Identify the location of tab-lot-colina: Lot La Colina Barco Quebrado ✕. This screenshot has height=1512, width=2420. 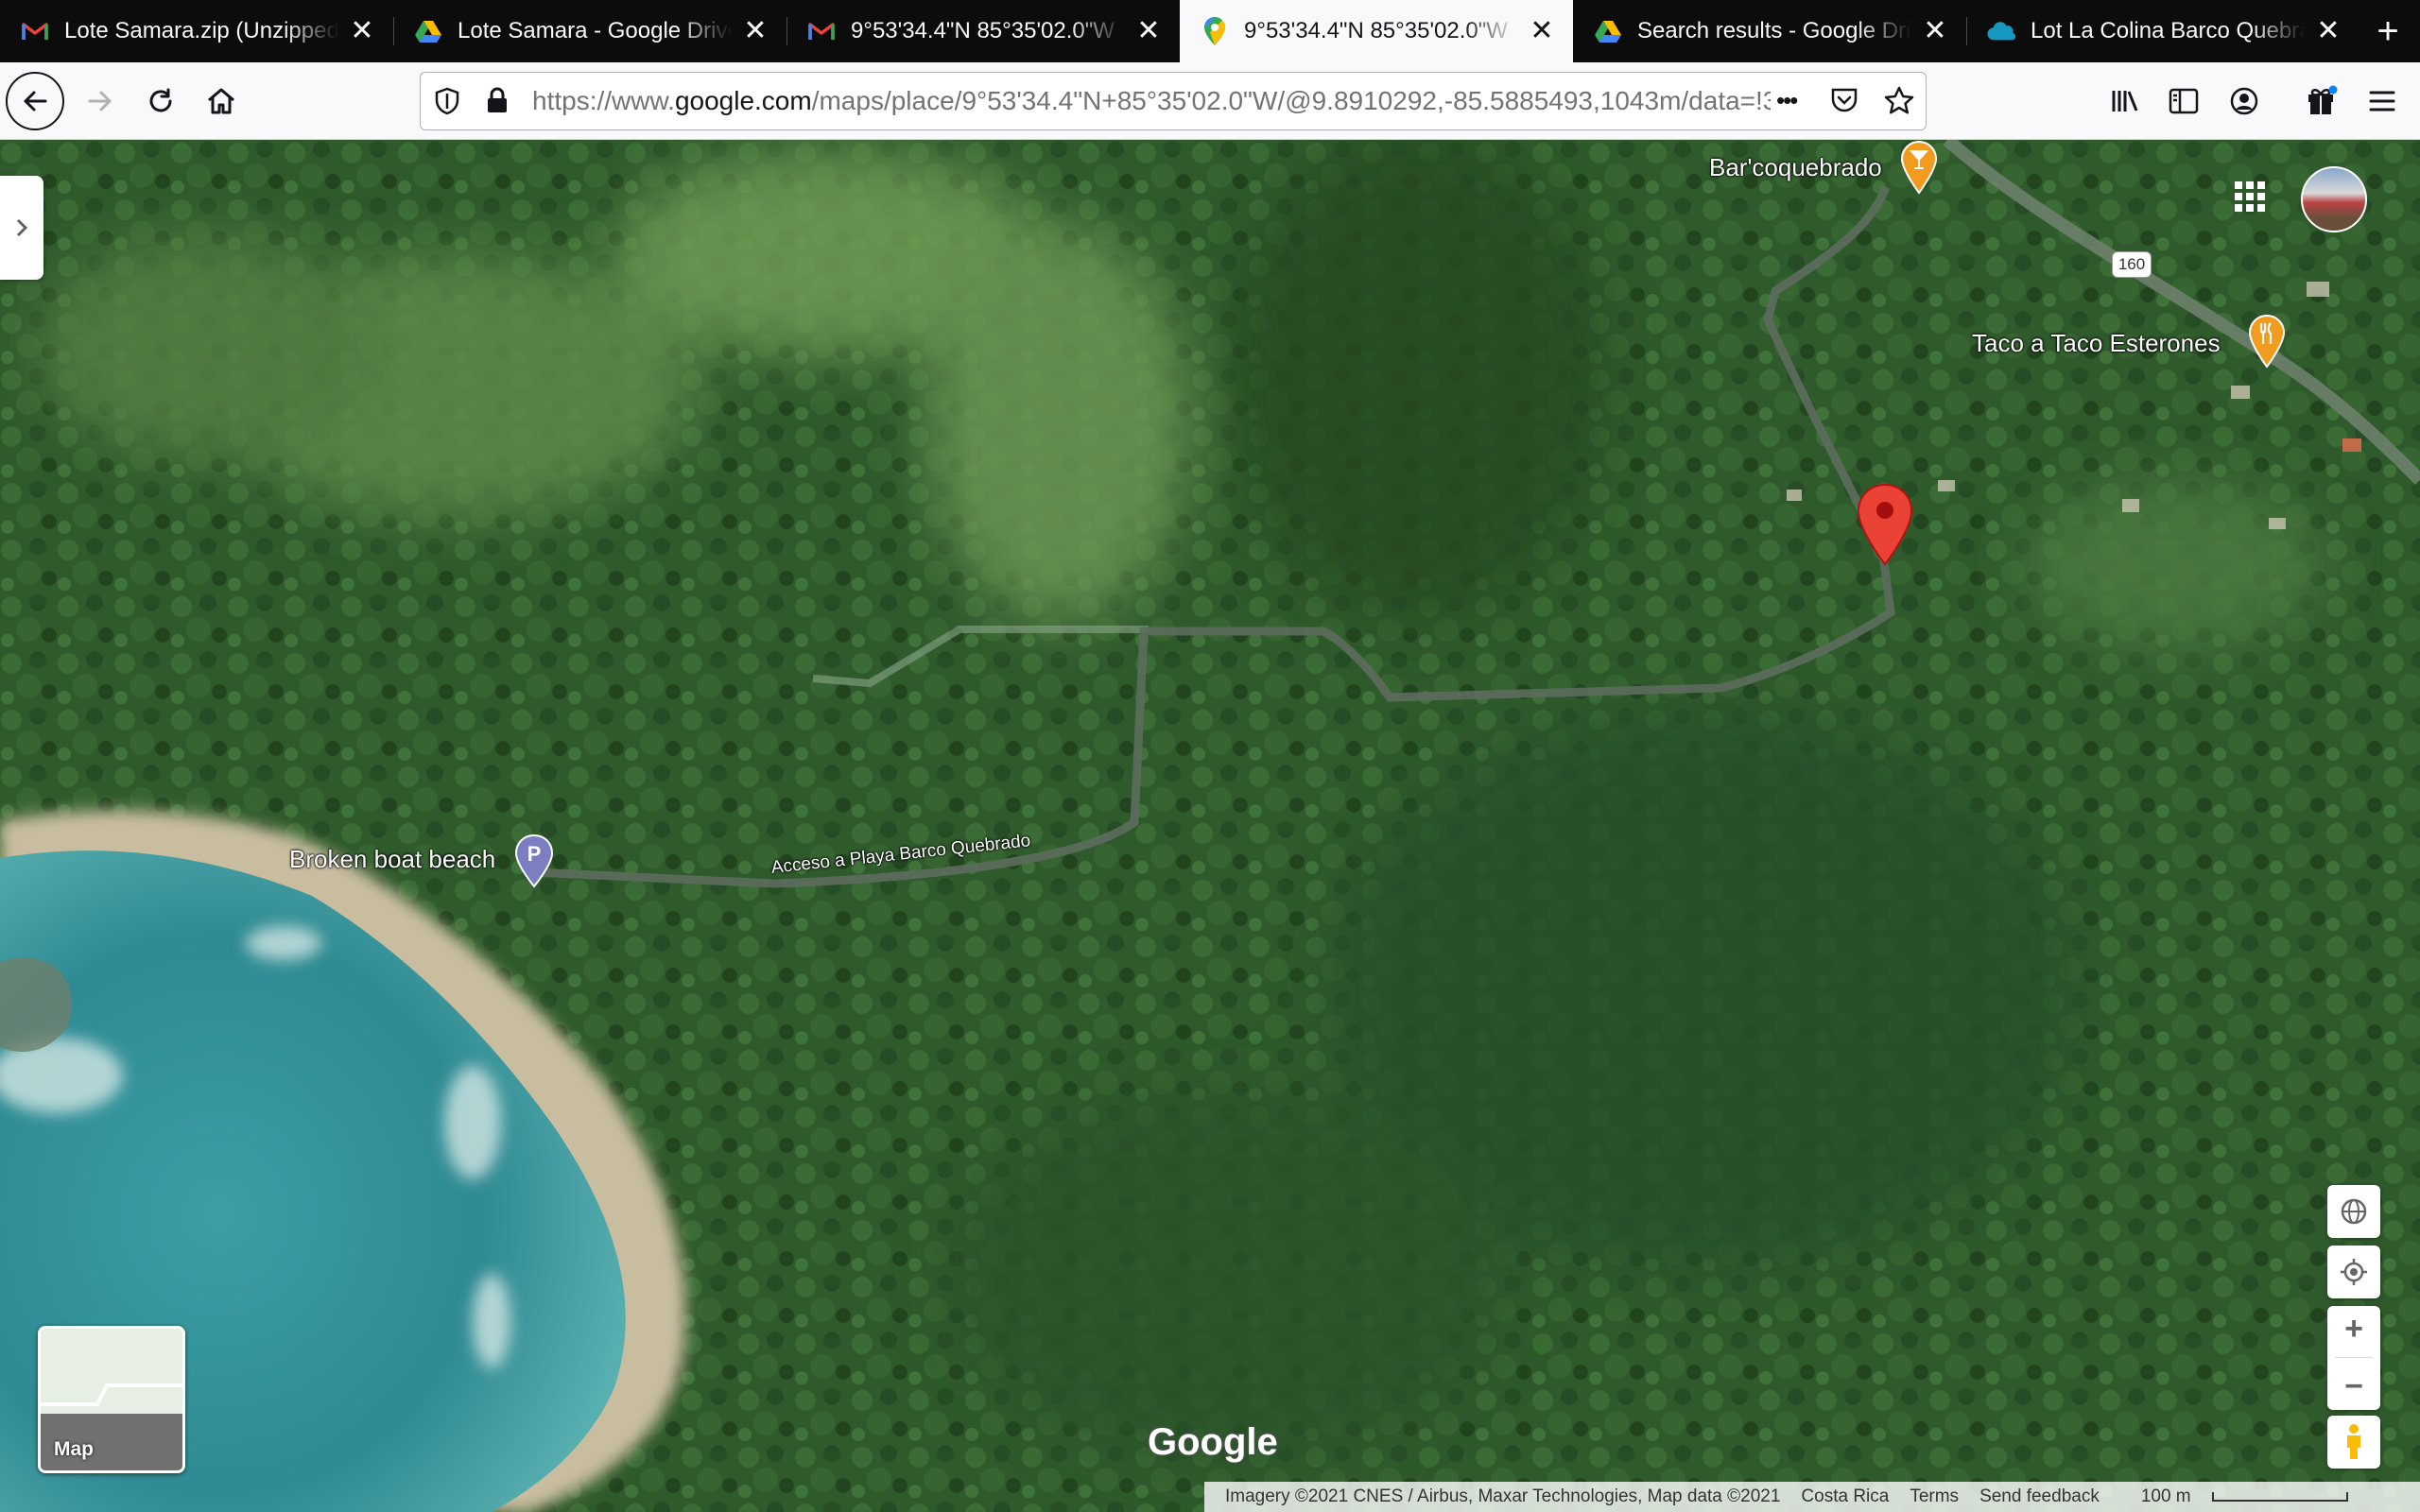
(2163, 31).